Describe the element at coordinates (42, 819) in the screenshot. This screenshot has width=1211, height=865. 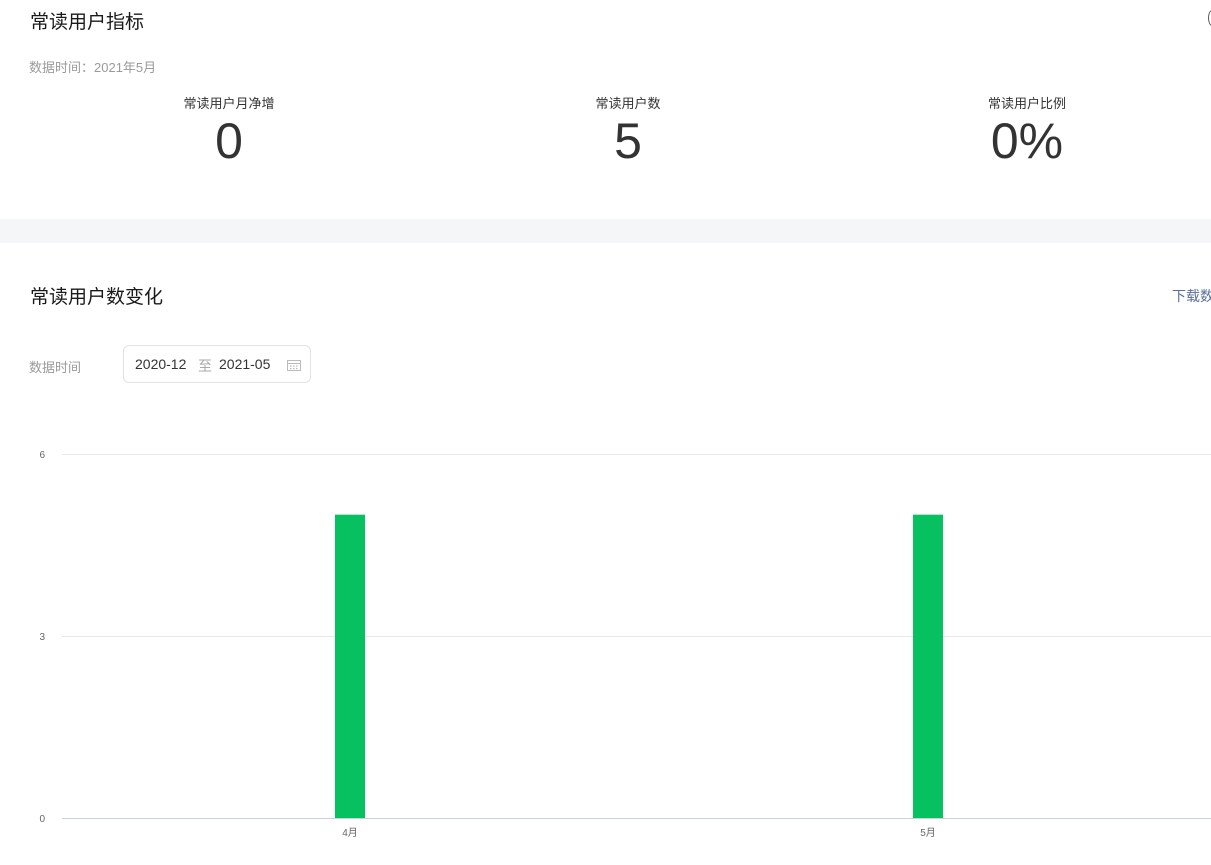
I see `y-tick-label: 0` at that location.